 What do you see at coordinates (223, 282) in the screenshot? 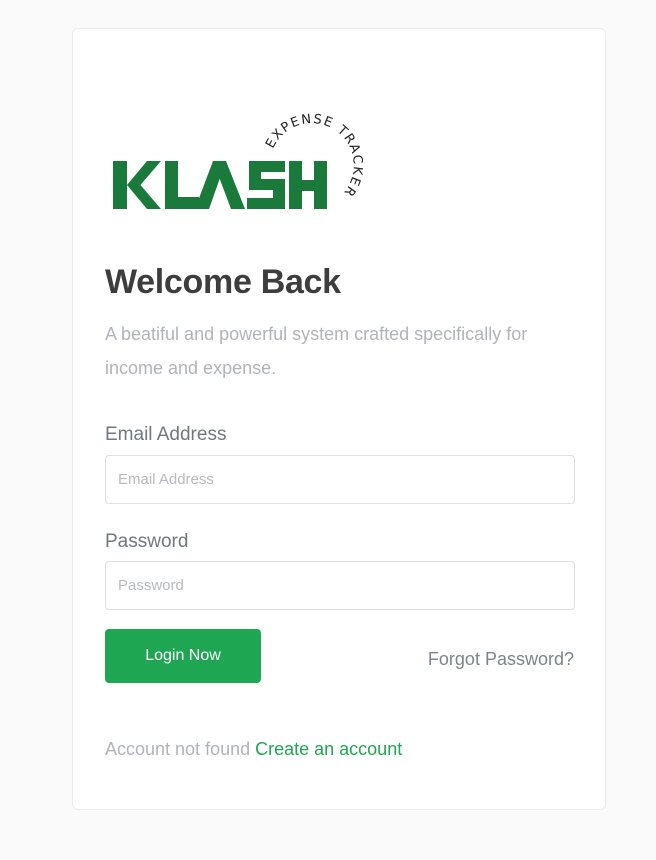
I see `page-title: Welcome Back` at bounding box center [223, 282].